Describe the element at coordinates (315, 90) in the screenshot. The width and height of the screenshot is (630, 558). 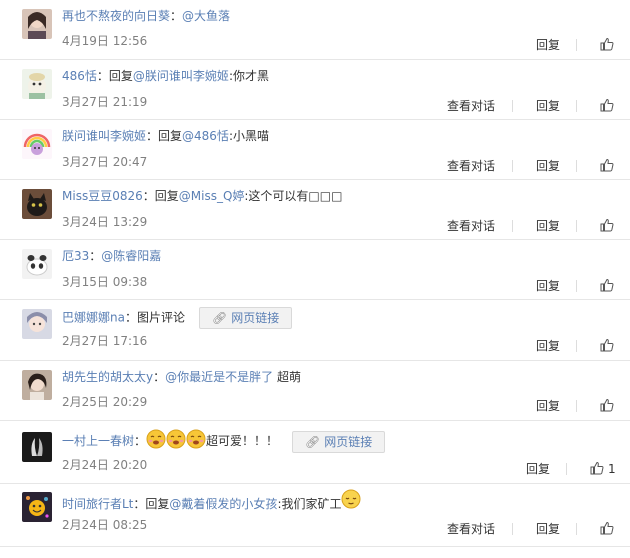
I see `comment-item: 486恬：回复@朕问谁叫李婉姬:你才黑 3月27日 21:19 查看对话 回复` at that location.